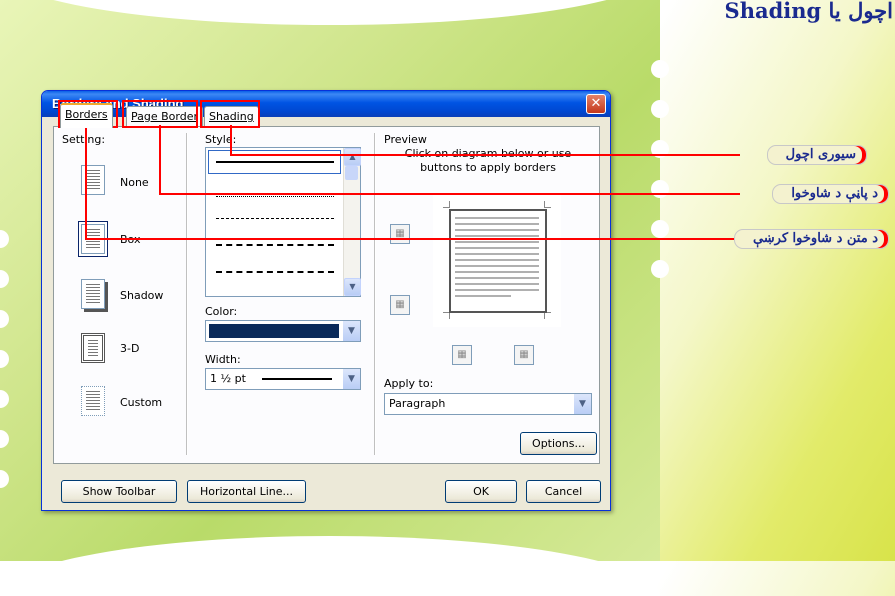 This screenshot has height=596, width=895. I want to click on apply-to-dropdown: Paragraph ▼, so click(488, 404).